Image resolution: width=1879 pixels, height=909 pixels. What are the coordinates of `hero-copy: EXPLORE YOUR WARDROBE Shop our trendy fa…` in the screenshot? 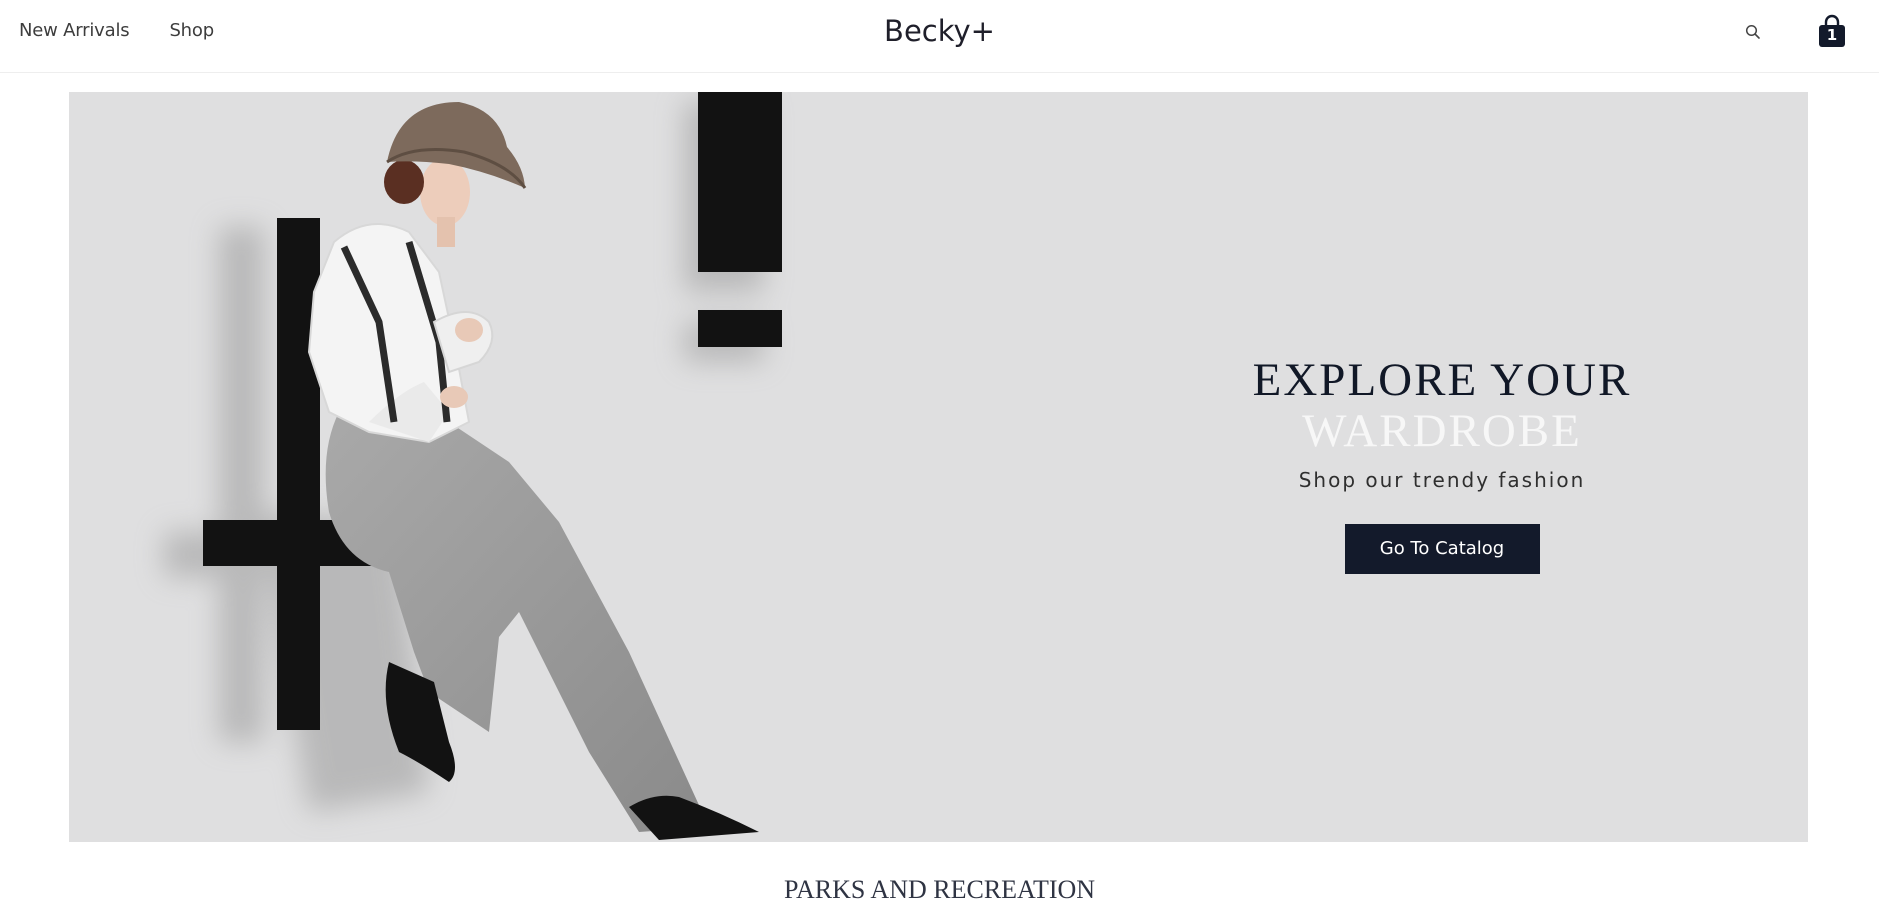 It's located at (1442, 464).